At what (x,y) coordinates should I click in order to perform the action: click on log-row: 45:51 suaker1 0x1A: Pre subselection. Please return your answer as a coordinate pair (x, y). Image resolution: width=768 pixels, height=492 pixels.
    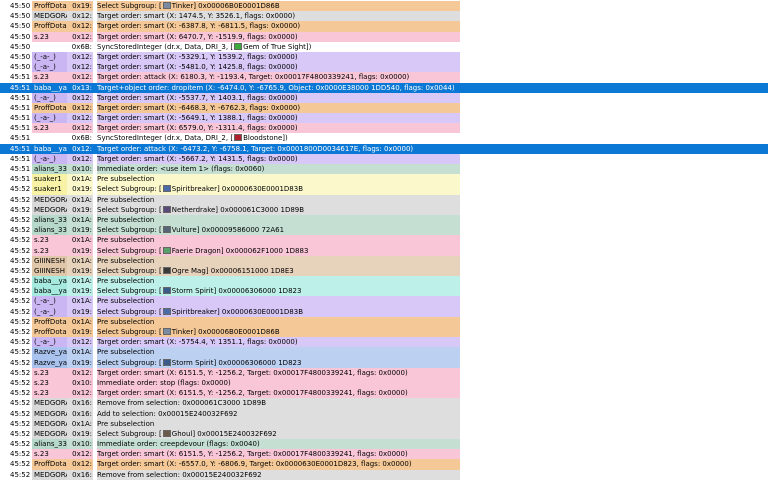
    Looking at the image, I should click on (384, 179).